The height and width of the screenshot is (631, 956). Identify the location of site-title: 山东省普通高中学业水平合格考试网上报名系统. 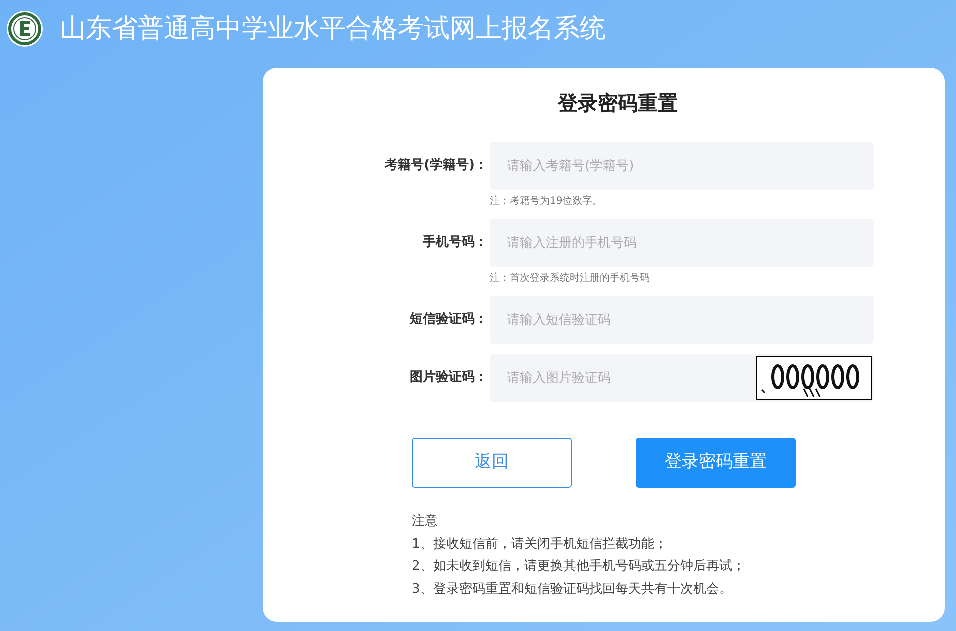
(333, 29).